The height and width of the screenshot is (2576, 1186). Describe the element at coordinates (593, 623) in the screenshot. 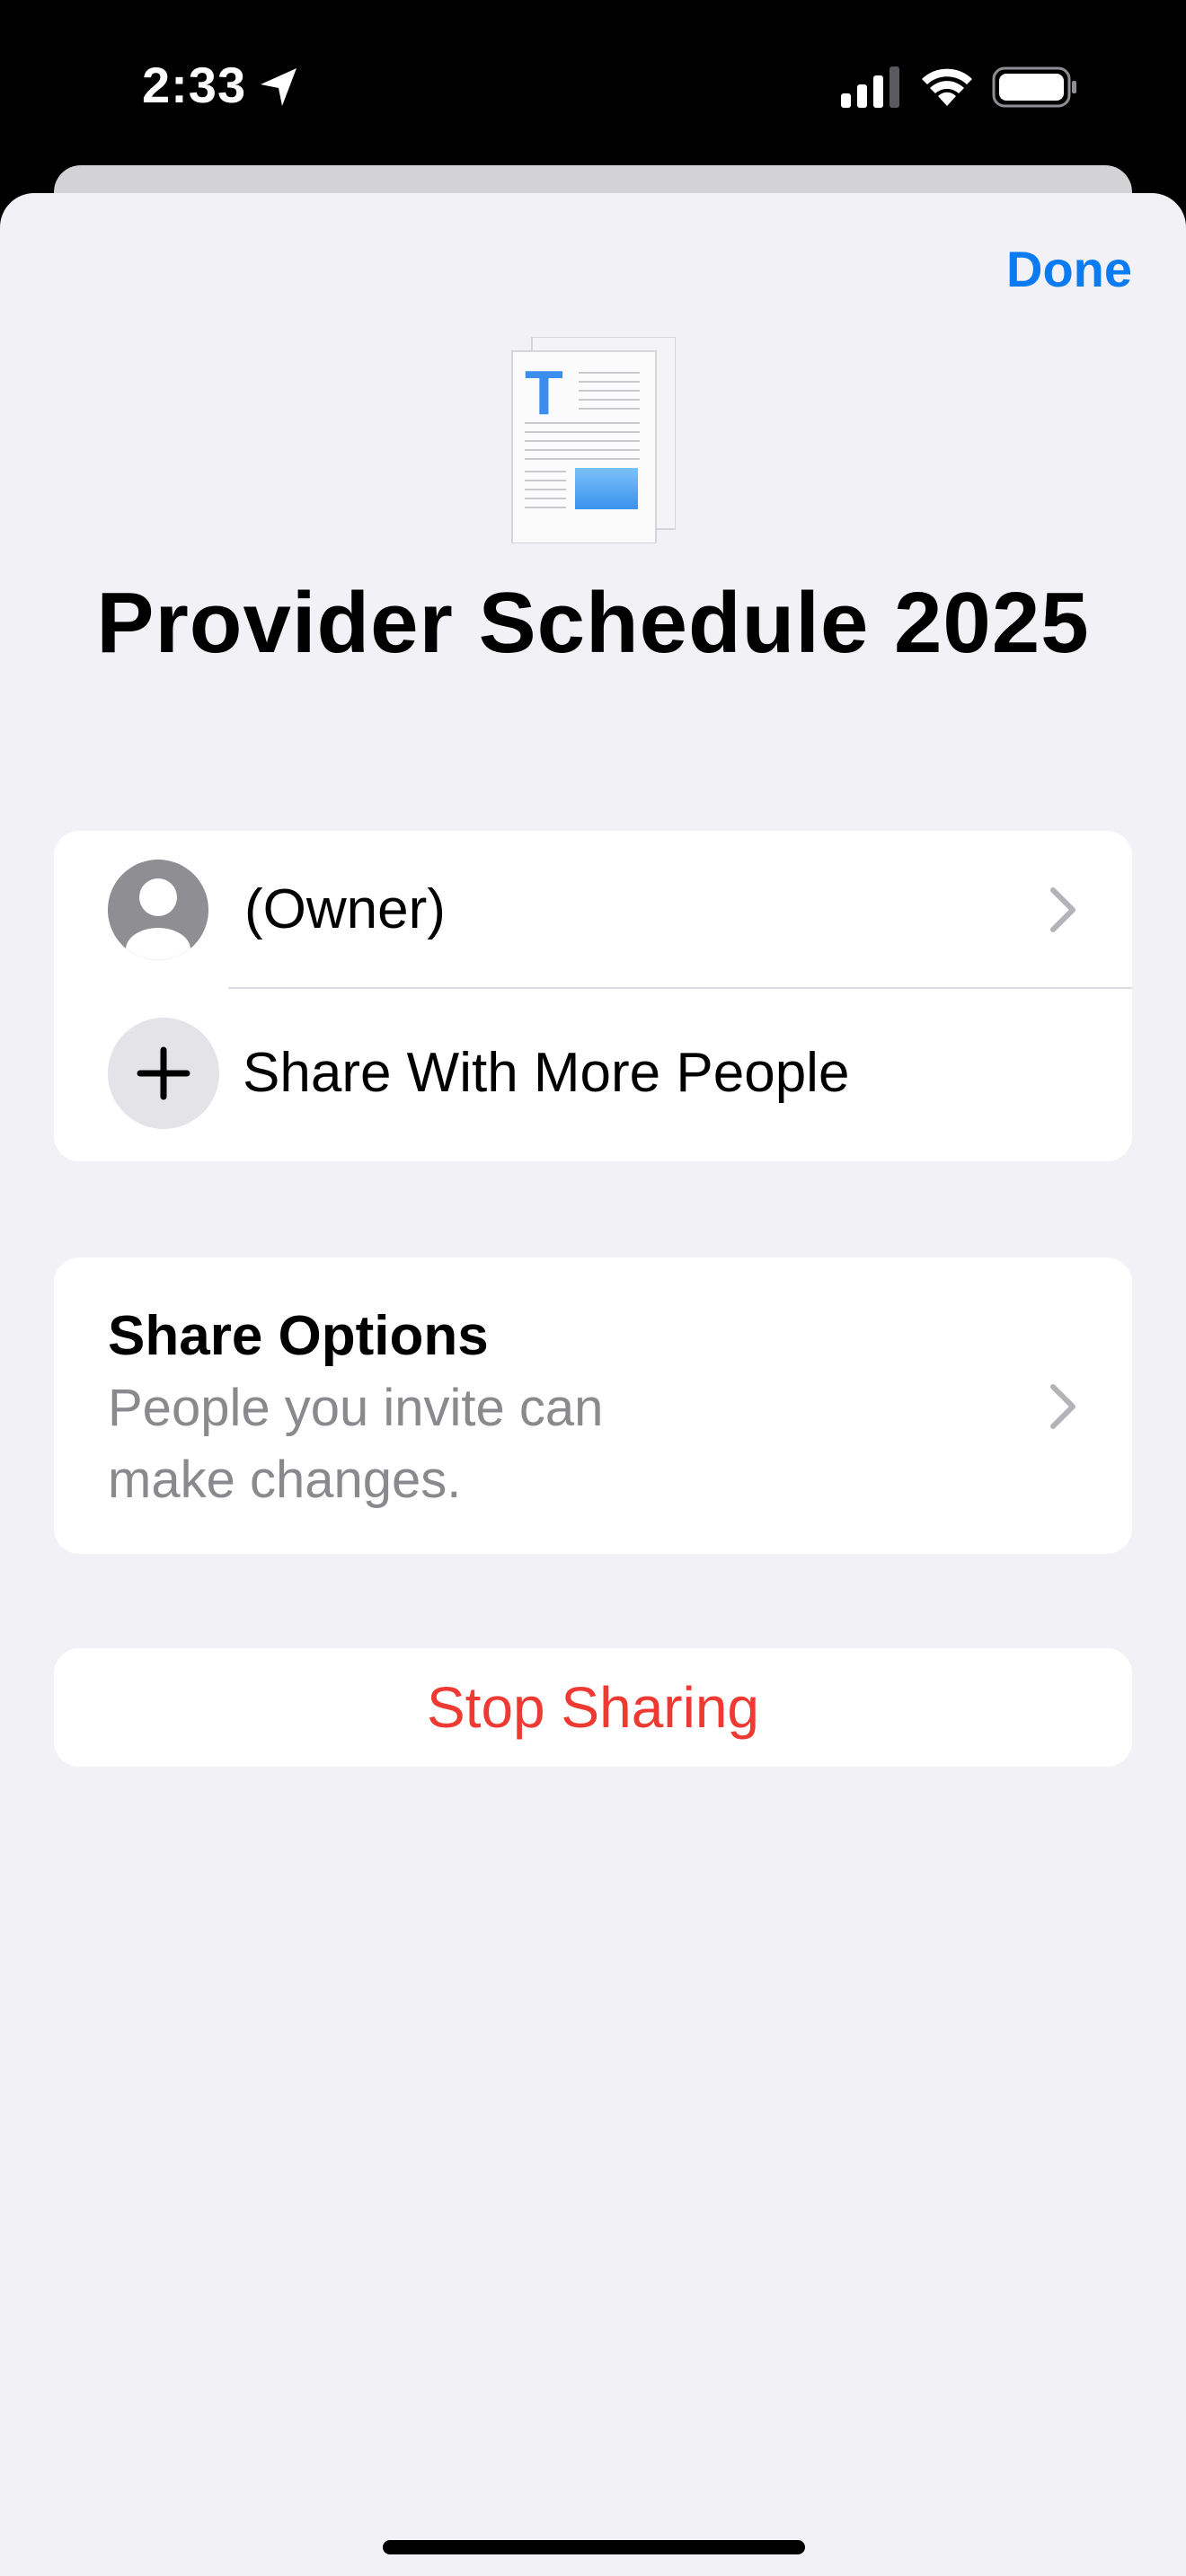

I see `document-title: Provider Schedule 2025` at that location.